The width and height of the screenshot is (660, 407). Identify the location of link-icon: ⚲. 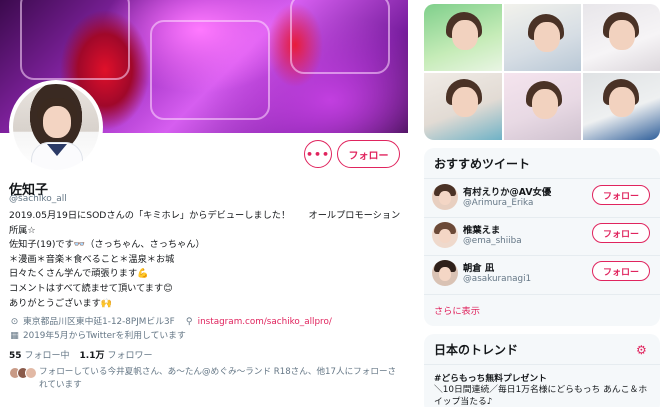
(189, 322).